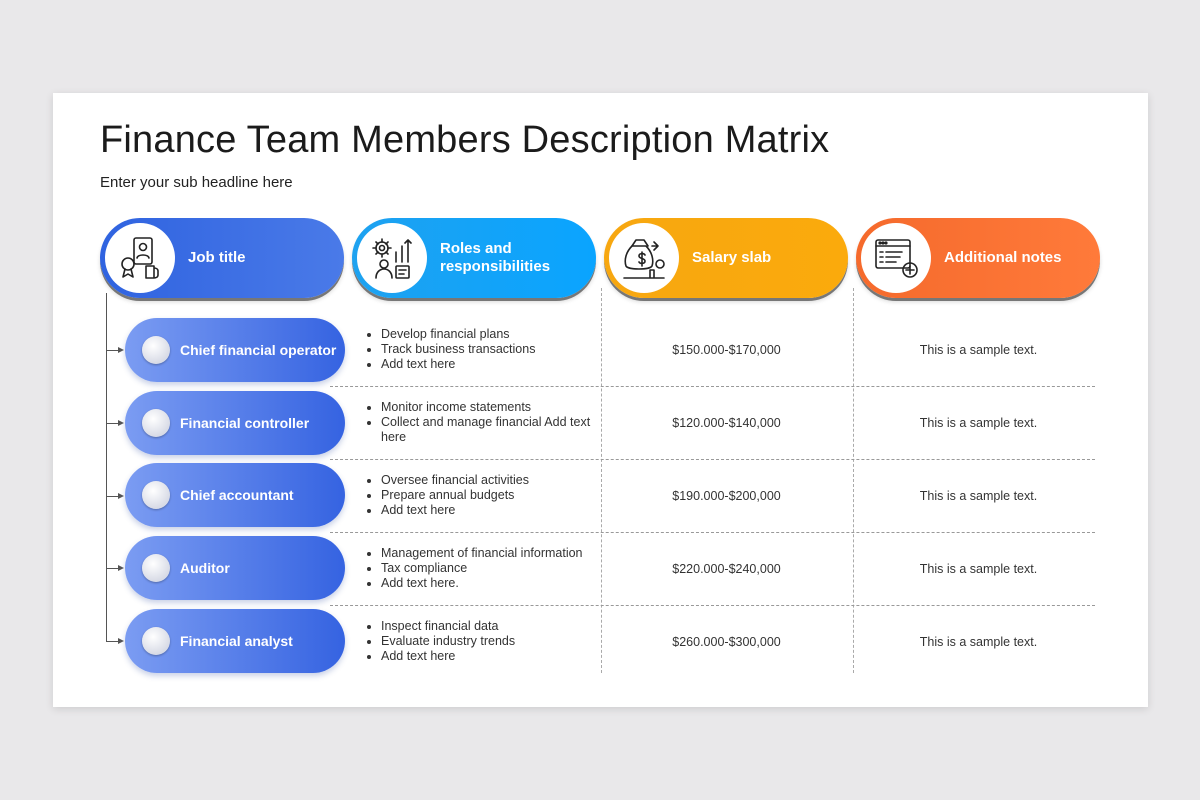 The image size is (1200, 800). What do you see at coordinates (448, 626) in the screenshot?
I see `role-item: Inspect financial data` at bounding box center [448, 626].